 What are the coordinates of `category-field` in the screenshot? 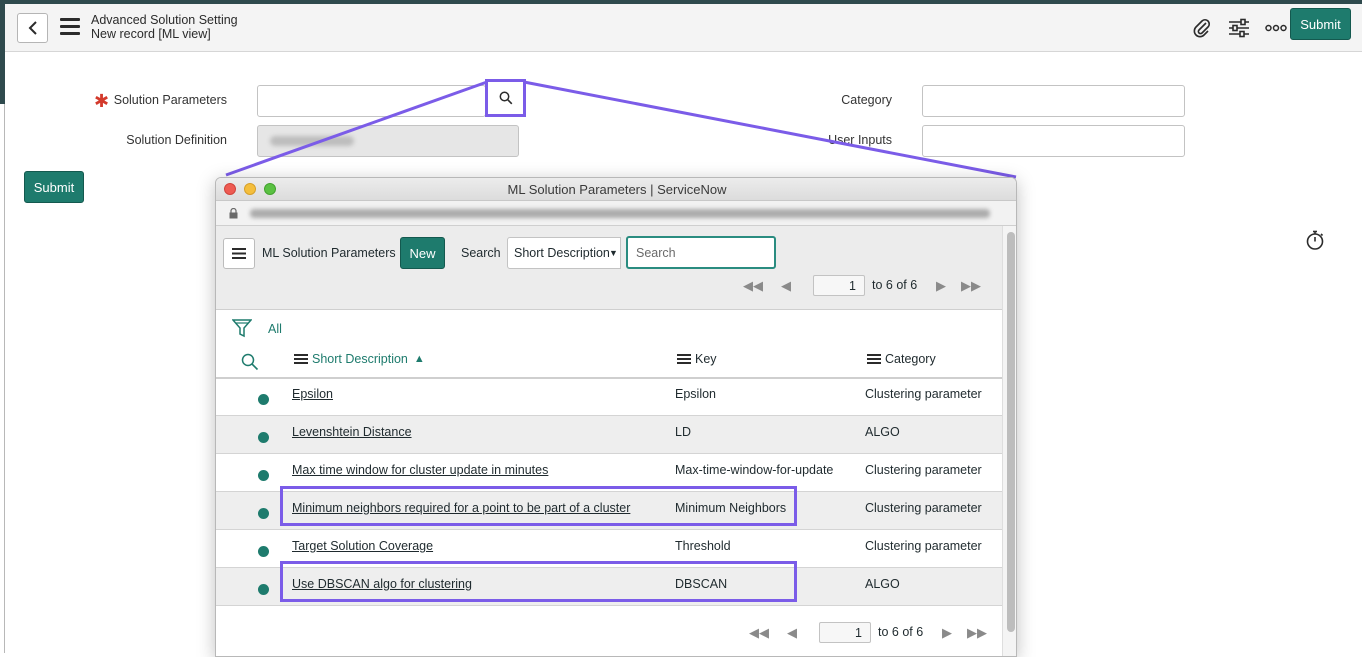 It's located at (1053, 101).